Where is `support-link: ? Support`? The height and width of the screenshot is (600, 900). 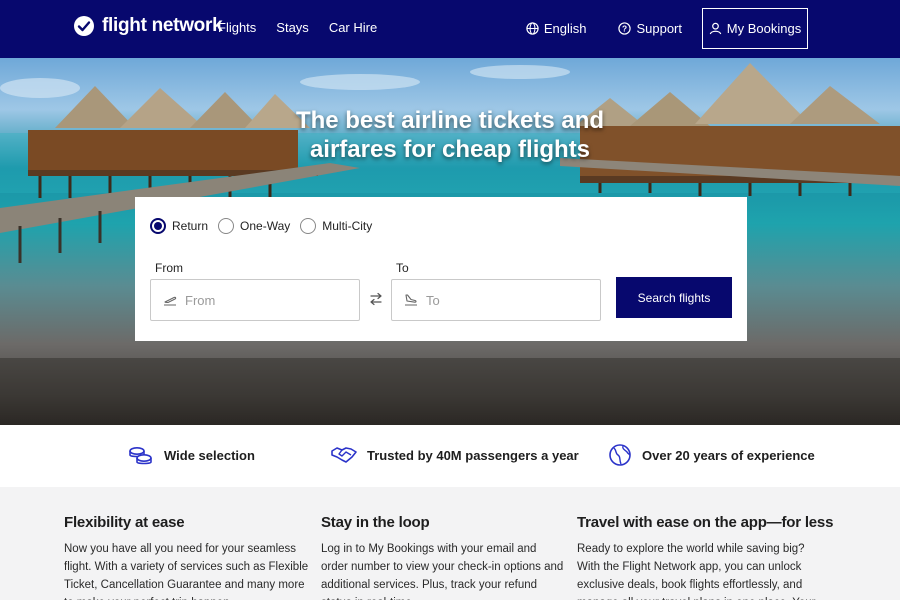 support-link: ? Support is located at coordinates (650, 28).